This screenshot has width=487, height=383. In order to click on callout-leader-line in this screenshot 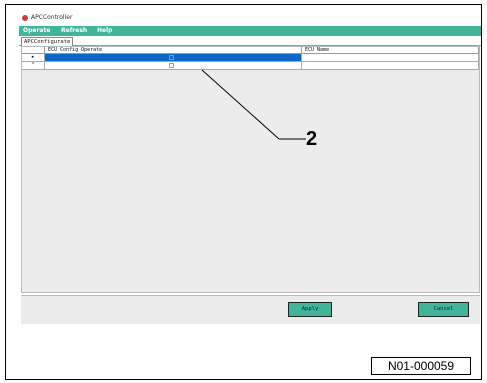, I will do `click(253, 104)`.